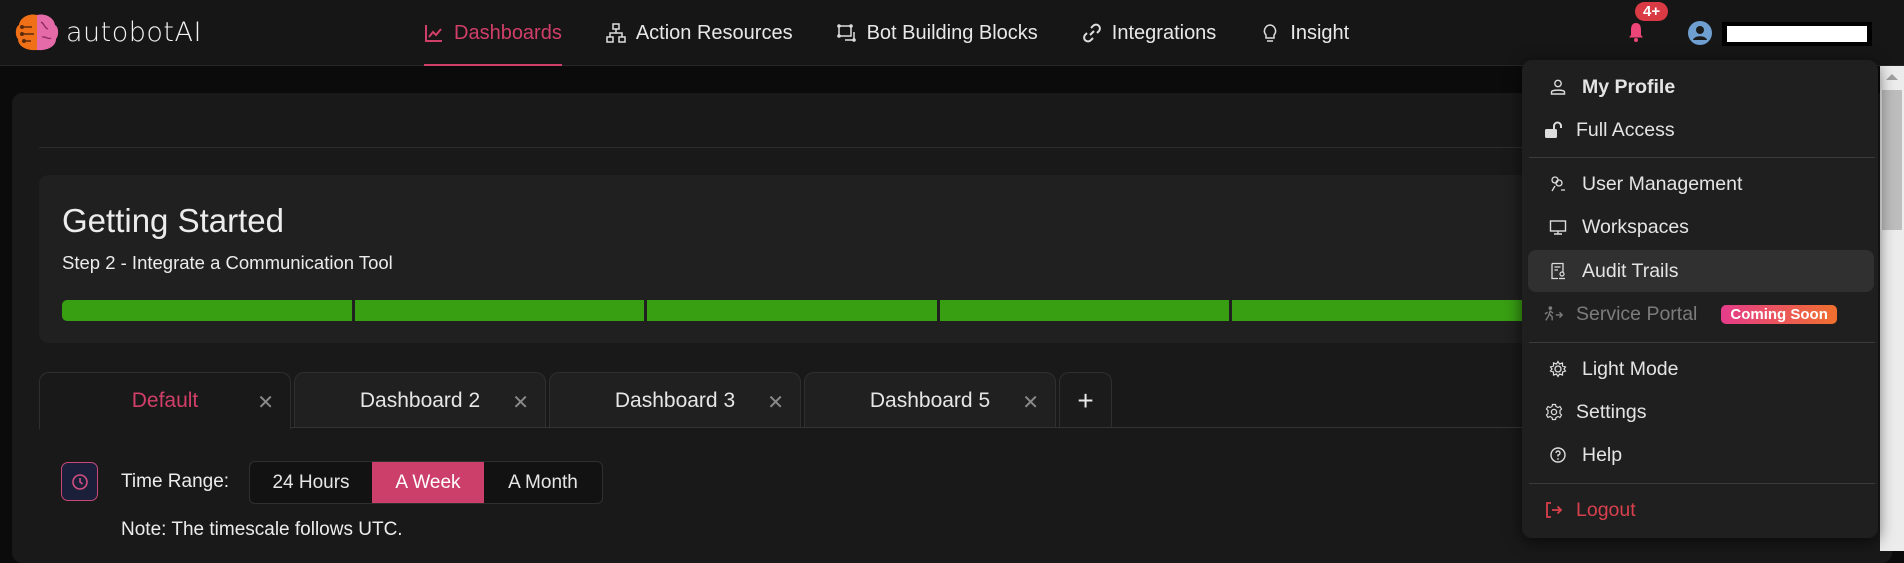 This screenshot has height=563, width=1904. What do you see at coordinates (1892, 160) in the screenshot?
I see `scroll-thumb` at bounding box center [1892, 160].